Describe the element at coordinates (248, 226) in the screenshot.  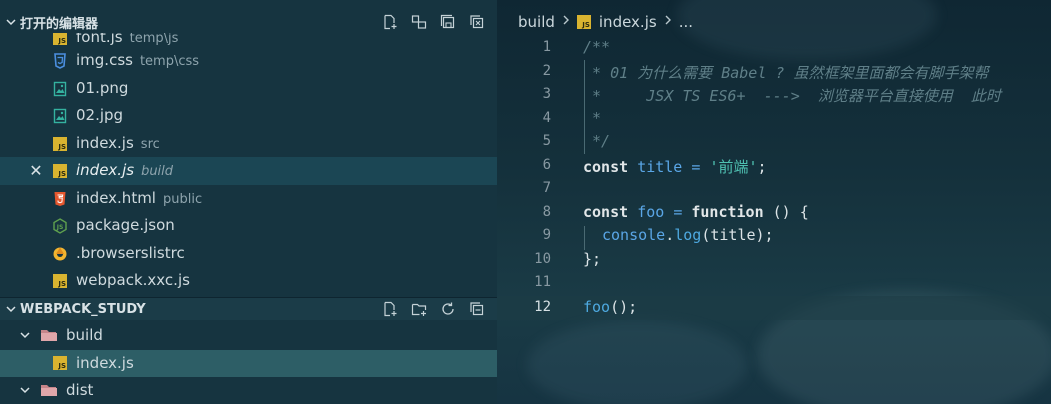
I see `open-editor-item: JS package.json` at that location.